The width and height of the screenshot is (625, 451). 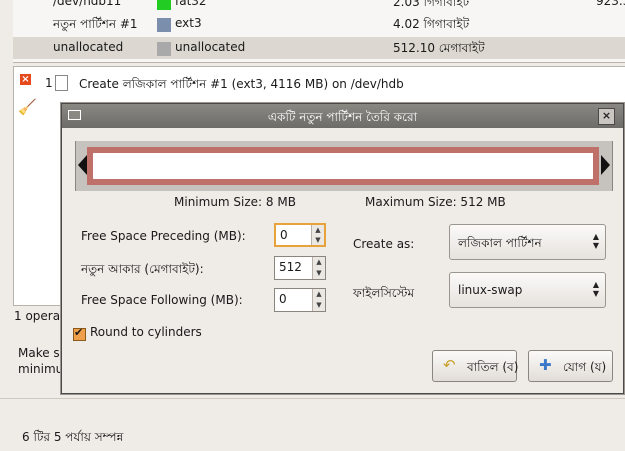 What do you see at coordinates (435, 202) in the screenshot?
I see `maximum-size-label: Maximum Size: 512 MB` at bounding box center [435, 202].